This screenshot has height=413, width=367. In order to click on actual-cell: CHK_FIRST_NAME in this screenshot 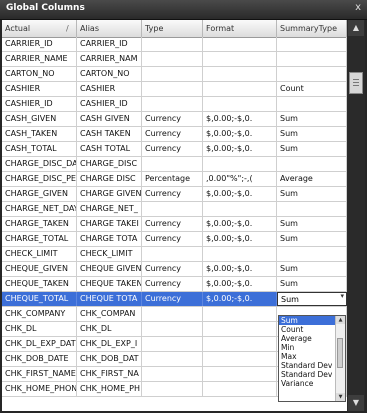, I will do `click(39, 374)`.